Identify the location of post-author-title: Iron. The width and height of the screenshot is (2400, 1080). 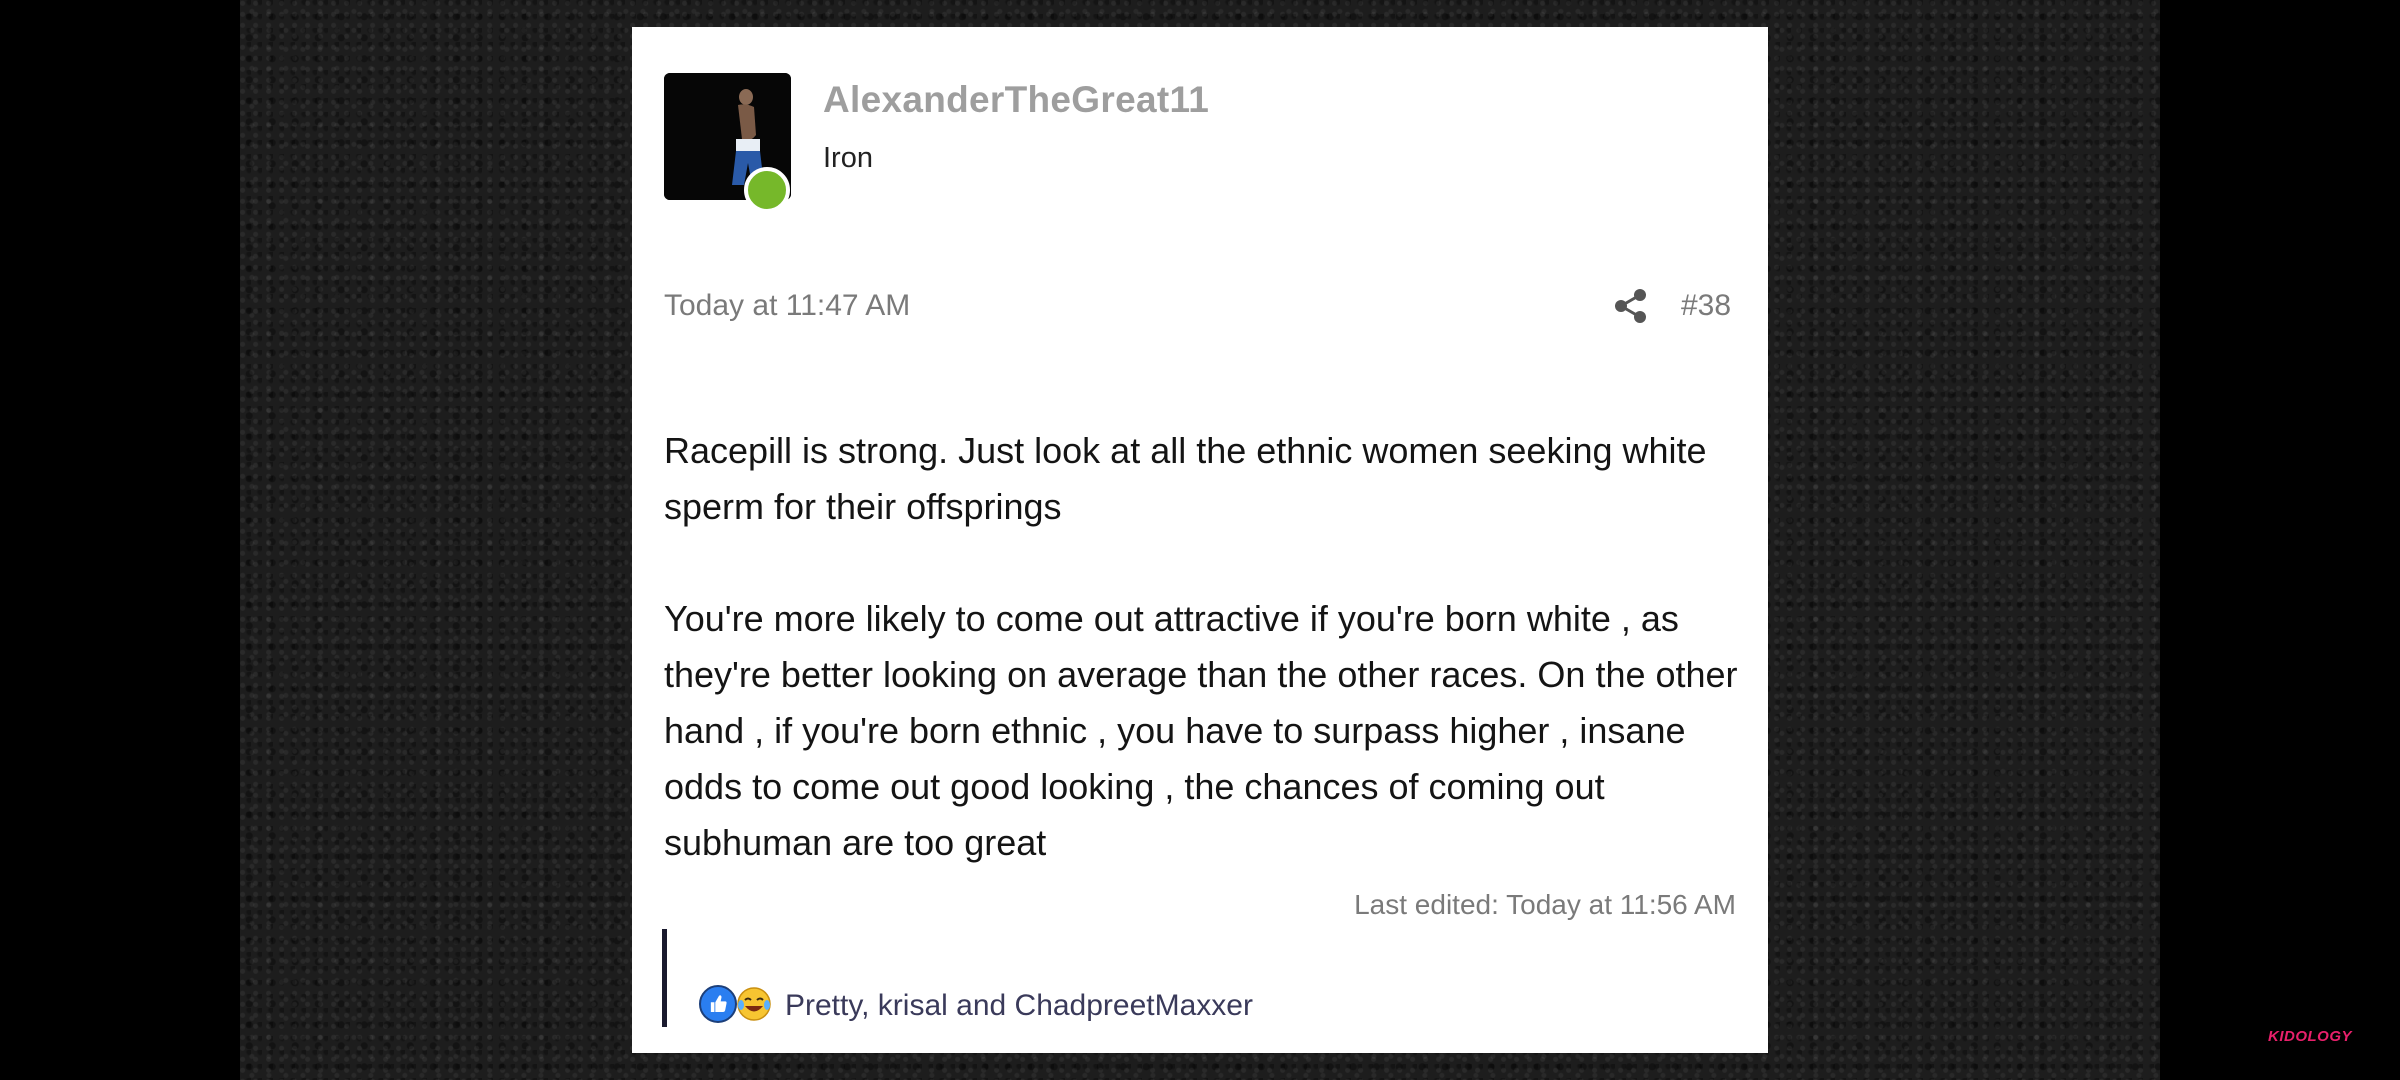
(848, 158).